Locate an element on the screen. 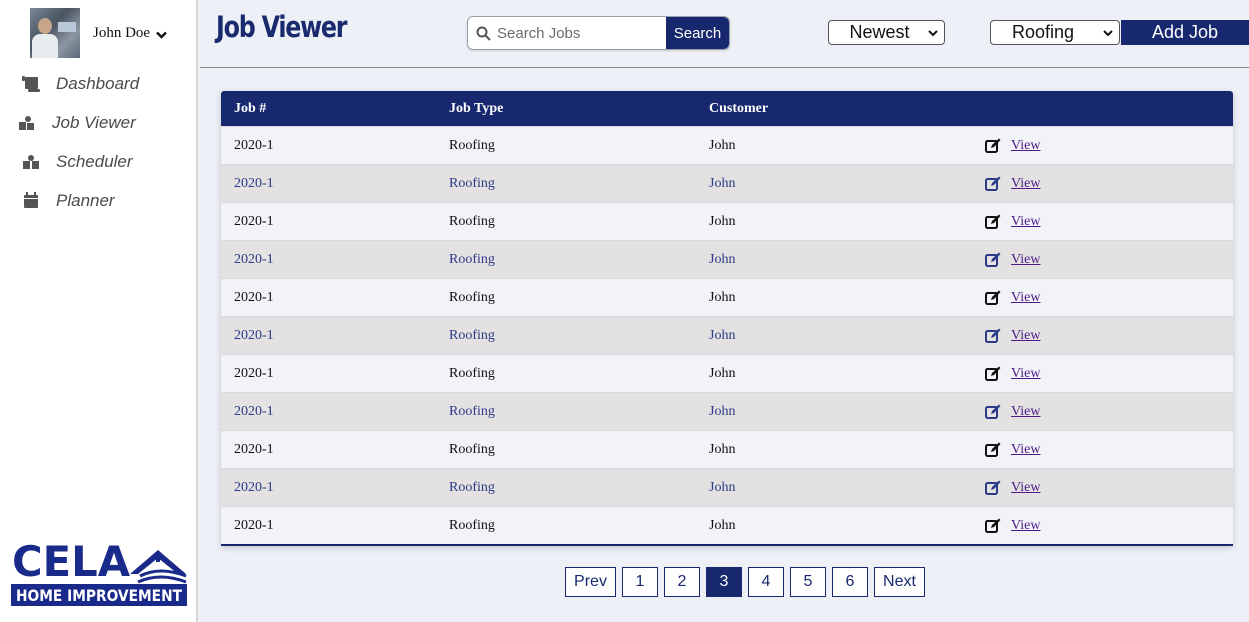 This screenshot has height=622, width=1249. search-button: Search is located at coordinates (697, 33).